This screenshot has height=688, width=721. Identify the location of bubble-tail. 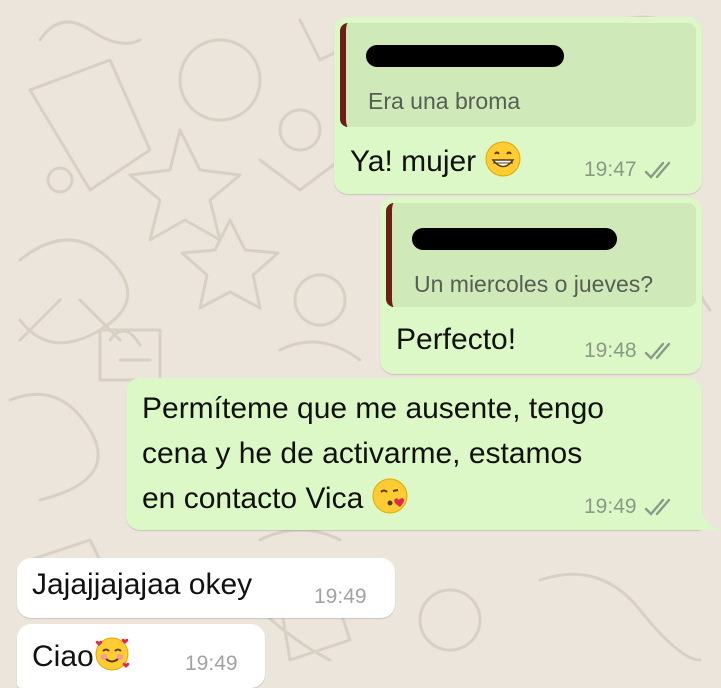
(710, 519).